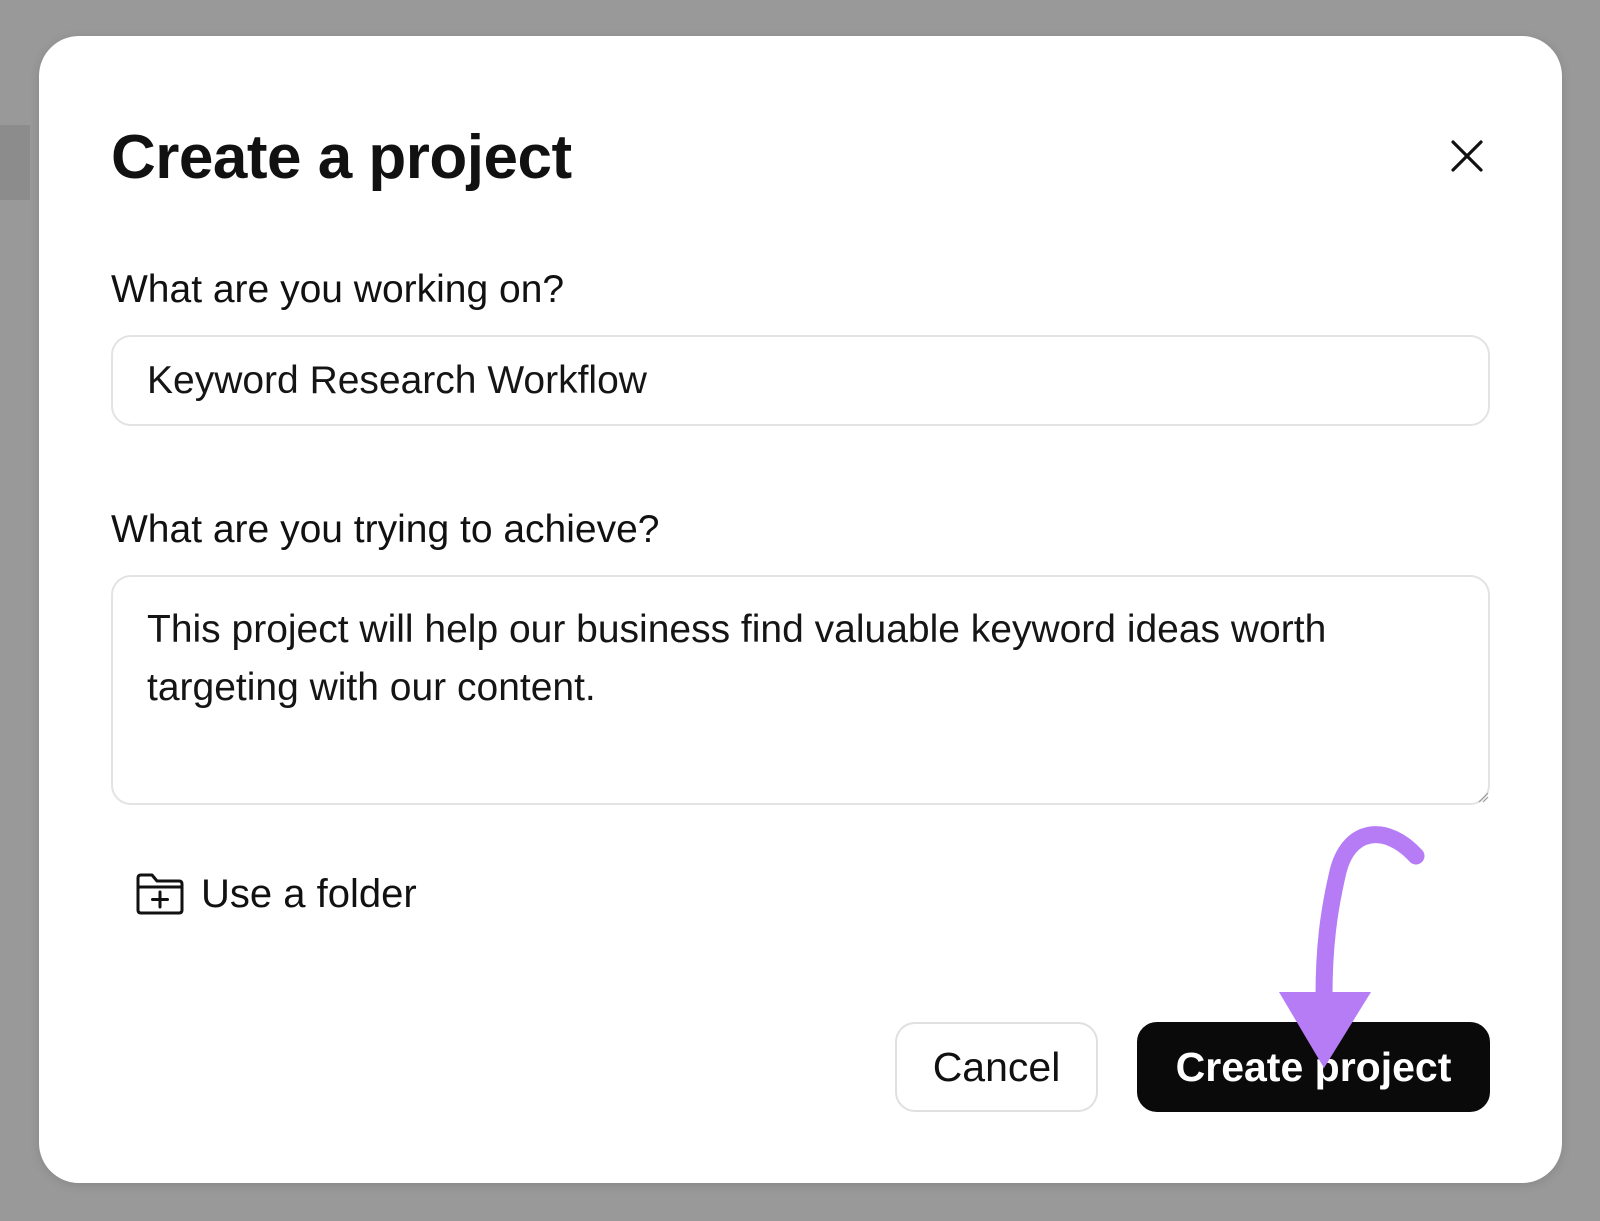 This screenshot has width=1600, height=1221. What do you see at coordinates (1352, 947) in the screenshot?
I see `annotation-arrow-icon` at bounding box center [1352, 947].